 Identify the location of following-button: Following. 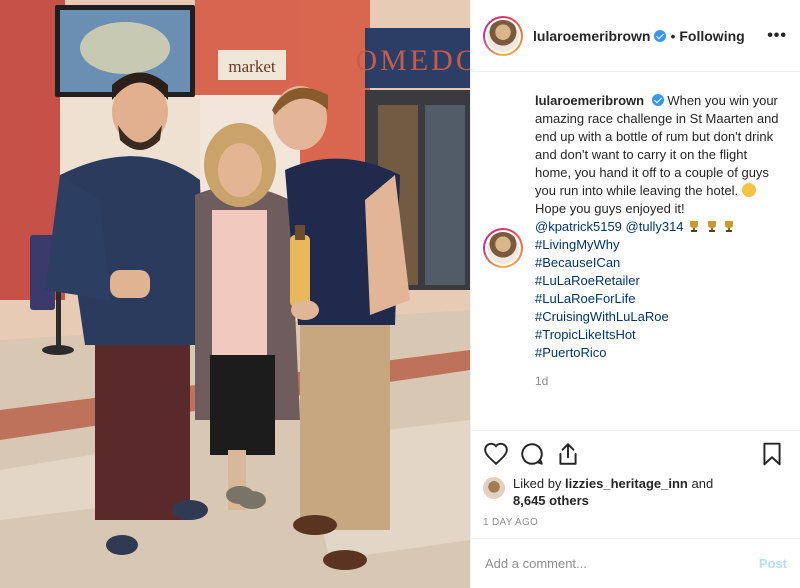
(711, 36).